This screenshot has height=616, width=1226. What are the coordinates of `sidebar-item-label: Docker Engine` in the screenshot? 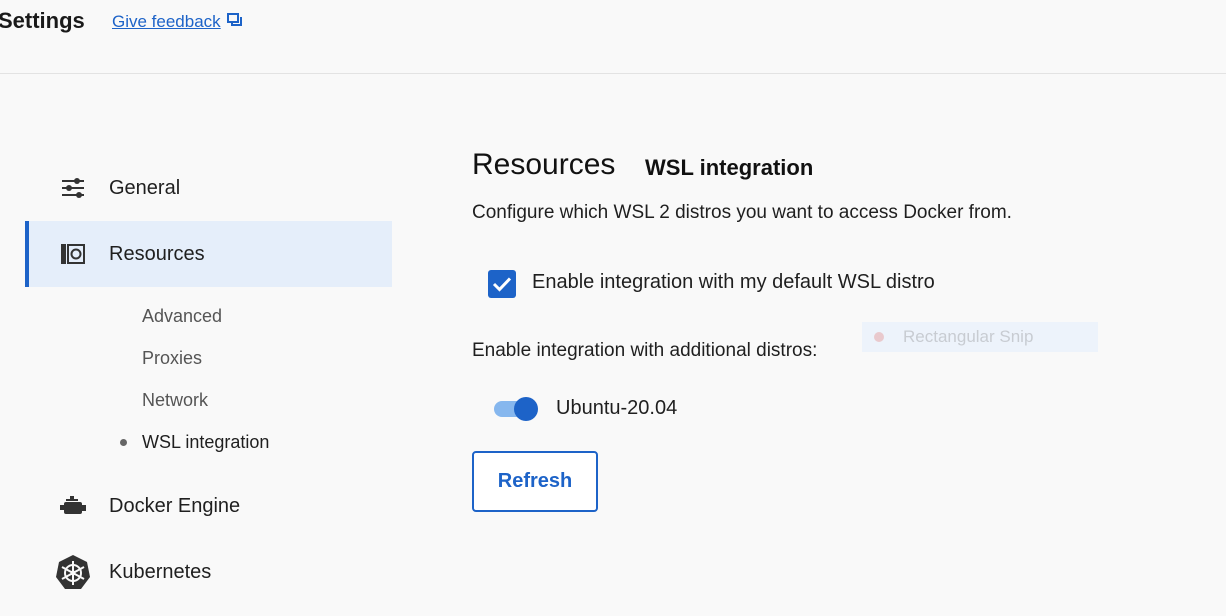 It's located at (175, 505).